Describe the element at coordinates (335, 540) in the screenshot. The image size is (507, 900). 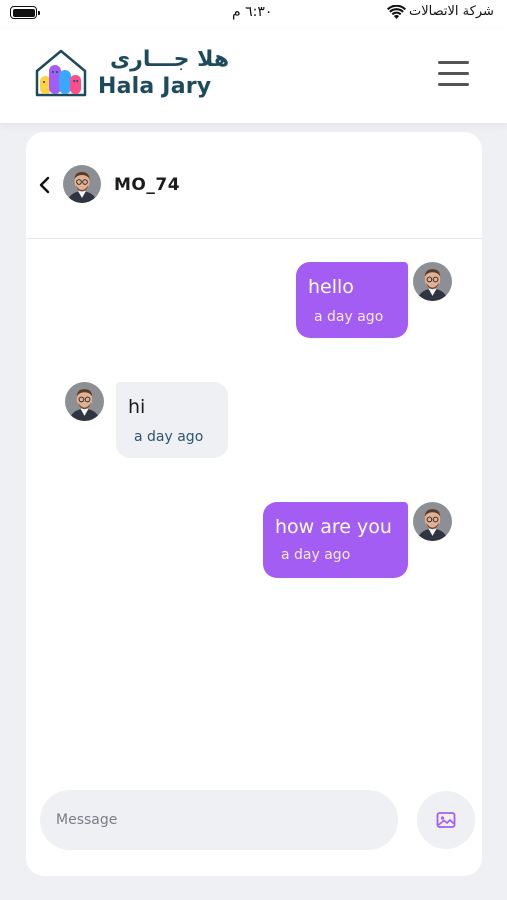
I see `message-bubble-outgoing: how are you a day ago` at that location.